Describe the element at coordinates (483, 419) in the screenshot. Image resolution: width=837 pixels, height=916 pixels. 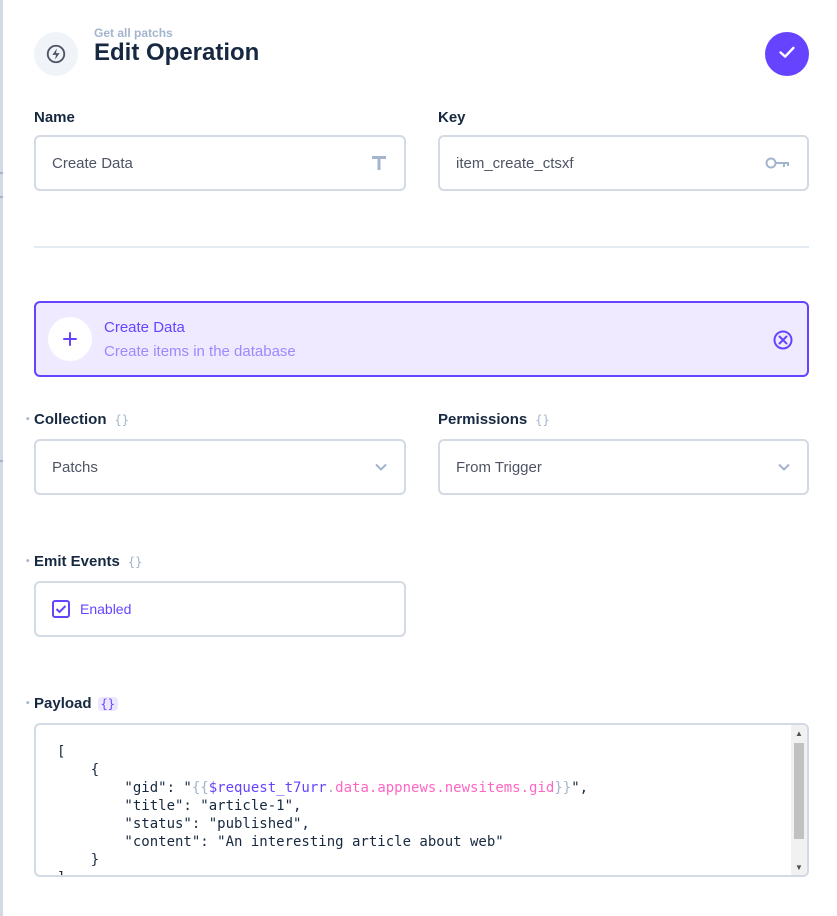
I see `permissions-label-text: Permissions` at that location.